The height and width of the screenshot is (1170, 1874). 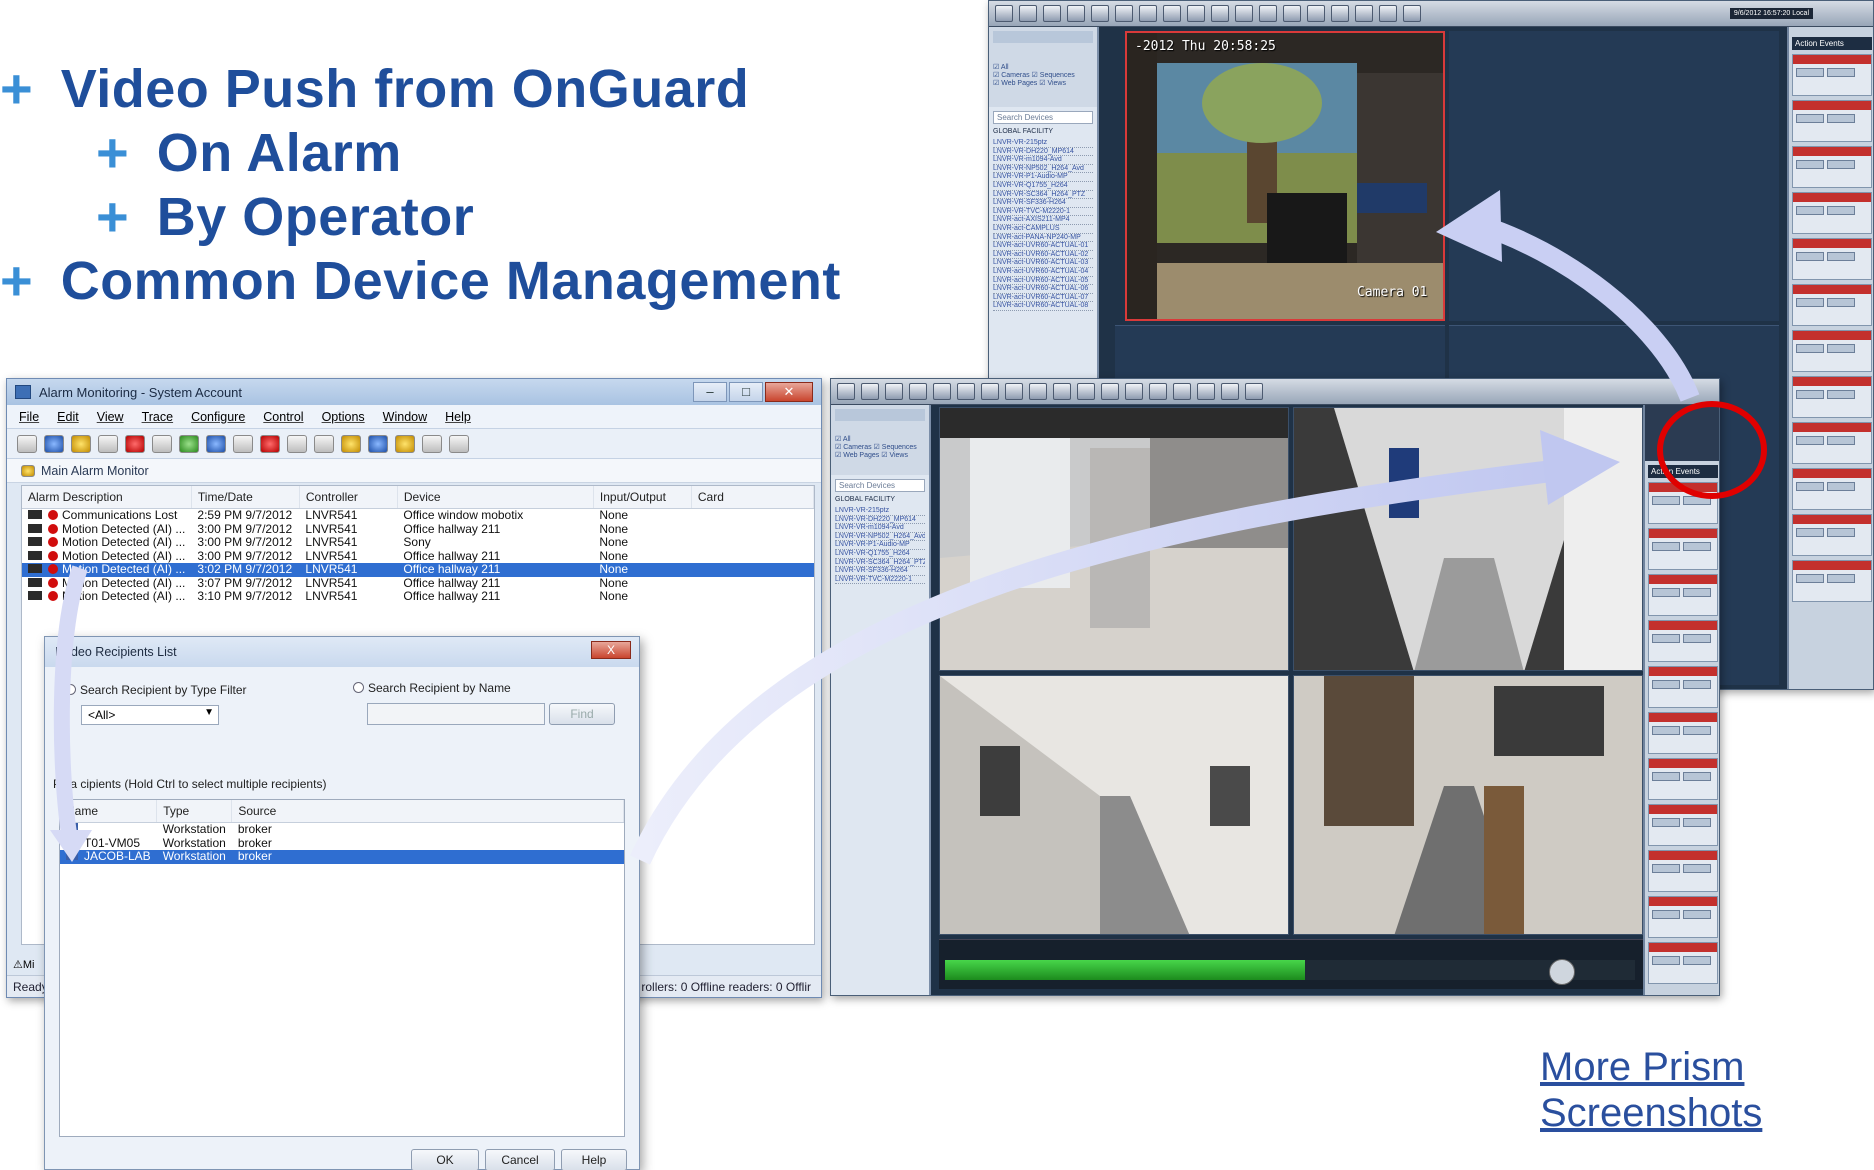 What do you see at coordinates (70, 703) in the screenshot?
I see `arrow-to-dialog` at bounding box center [70, 703].